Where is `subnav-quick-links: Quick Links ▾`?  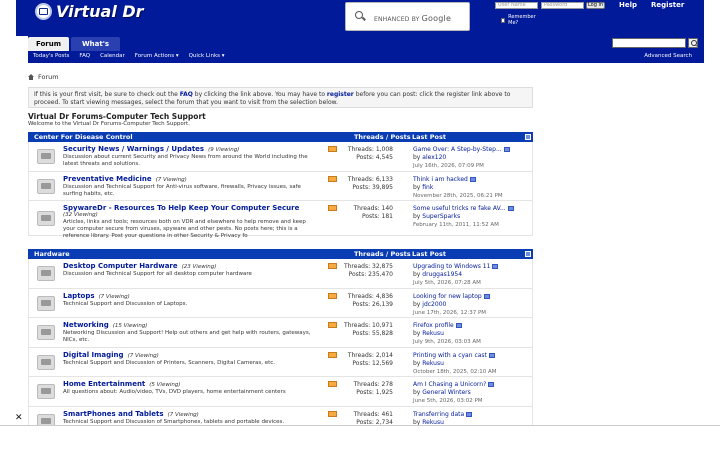 subnav-quick-links: Quick Links ▾ is located at coordinates (207, 56).